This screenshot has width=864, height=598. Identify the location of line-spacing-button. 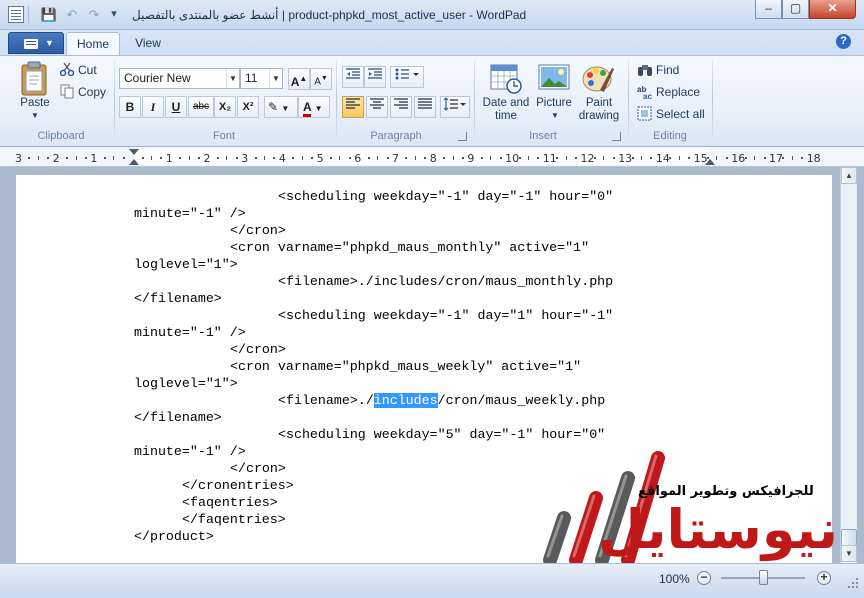
(455, 107).